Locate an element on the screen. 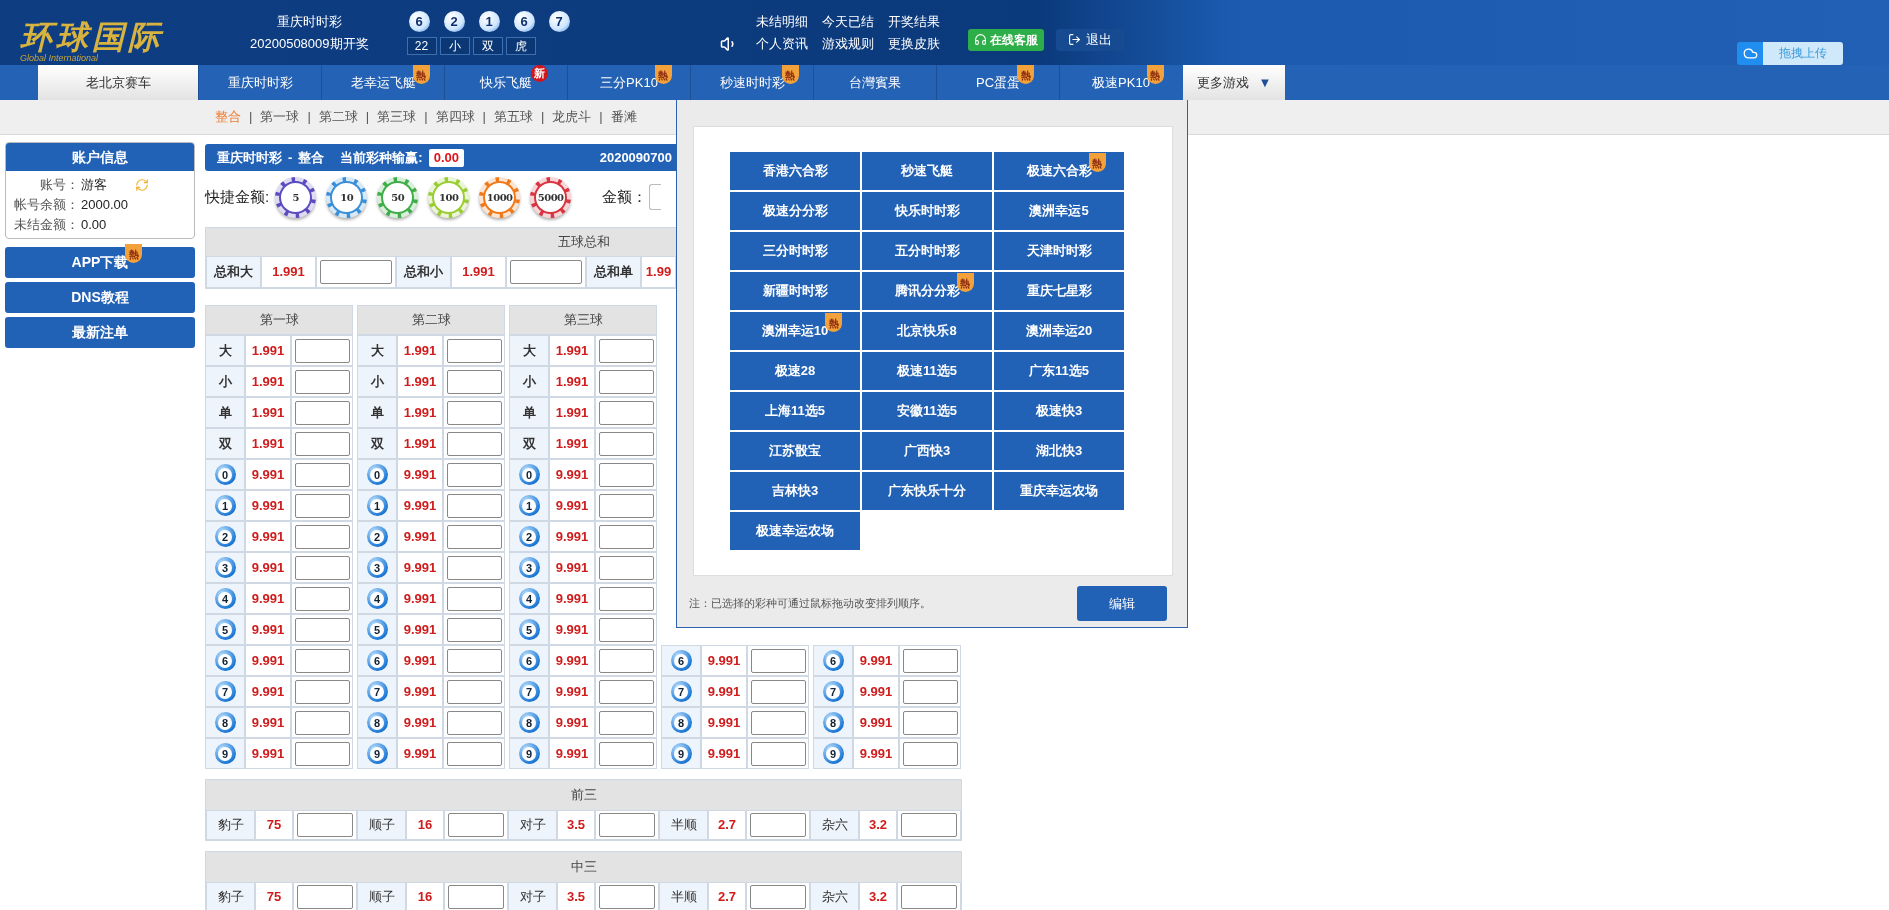 This screenshot has height=910, width=1889. game-button: 极速分分彩 is located at coordinates (795, 211).